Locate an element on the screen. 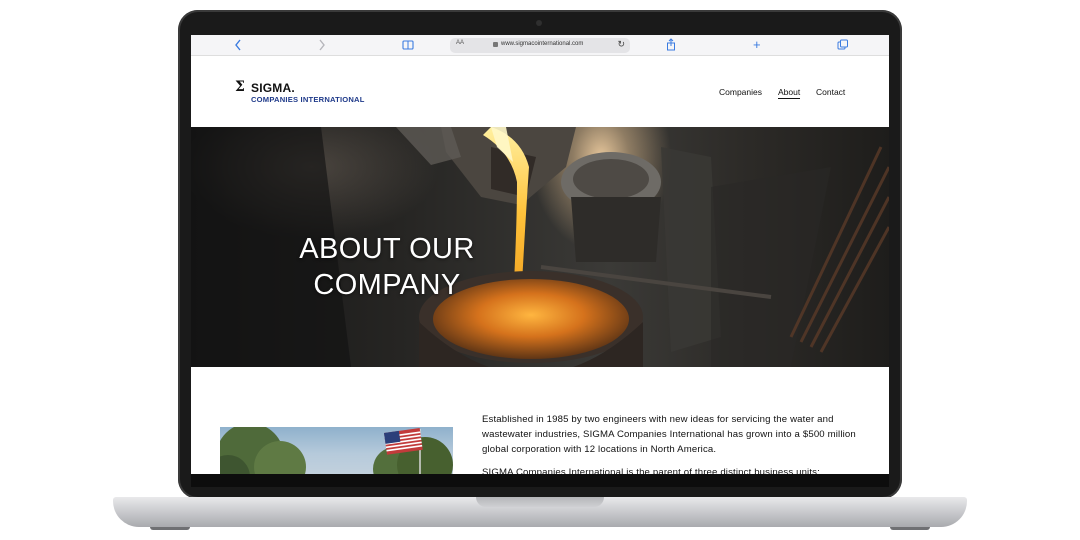 The width and height of the screenshot is (1080, 540). forward-icon is located at coordinates (322, 45).